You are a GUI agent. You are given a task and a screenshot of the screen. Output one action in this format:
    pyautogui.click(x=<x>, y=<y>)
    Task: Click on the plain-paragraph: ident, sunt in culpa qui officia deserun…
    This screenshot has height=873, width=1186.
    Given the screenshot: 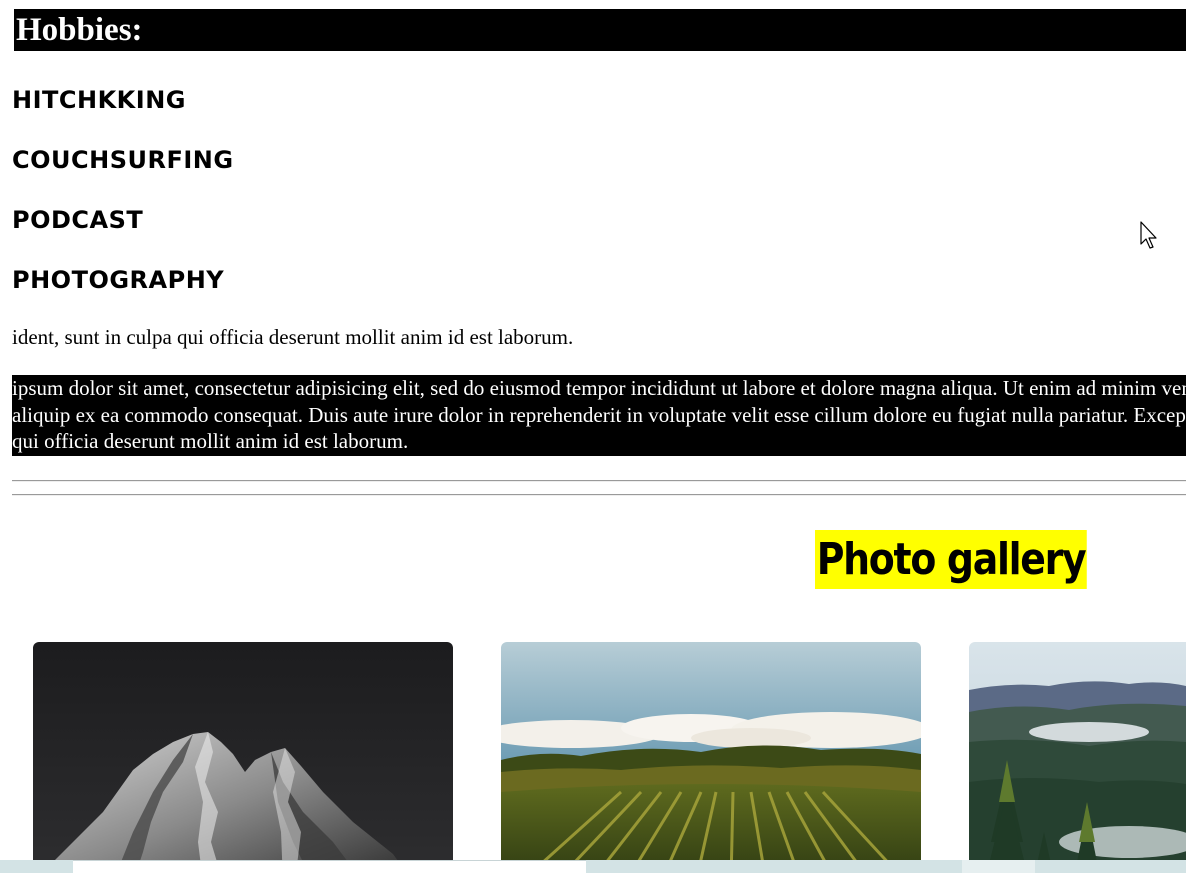 What is the action you would take?
    pyautogui.click(x=293, y=337)
    